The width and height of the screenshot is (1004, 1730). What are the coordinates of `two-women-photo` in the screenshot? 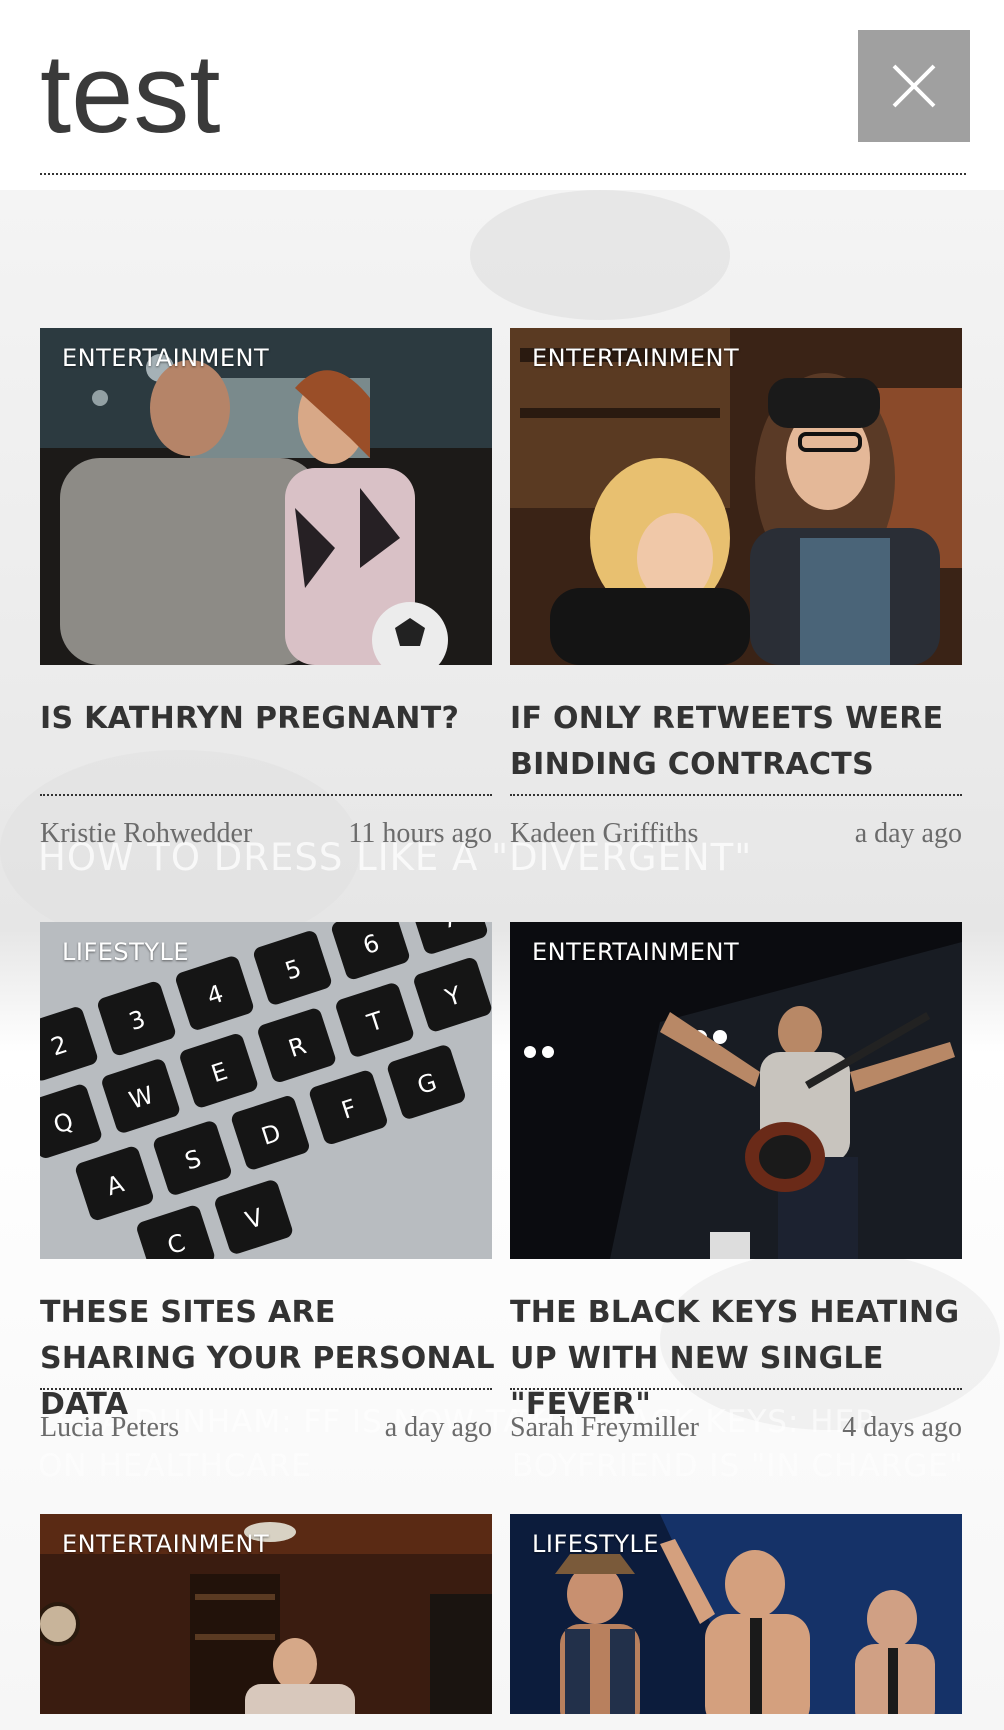 It's located at (736, 496).